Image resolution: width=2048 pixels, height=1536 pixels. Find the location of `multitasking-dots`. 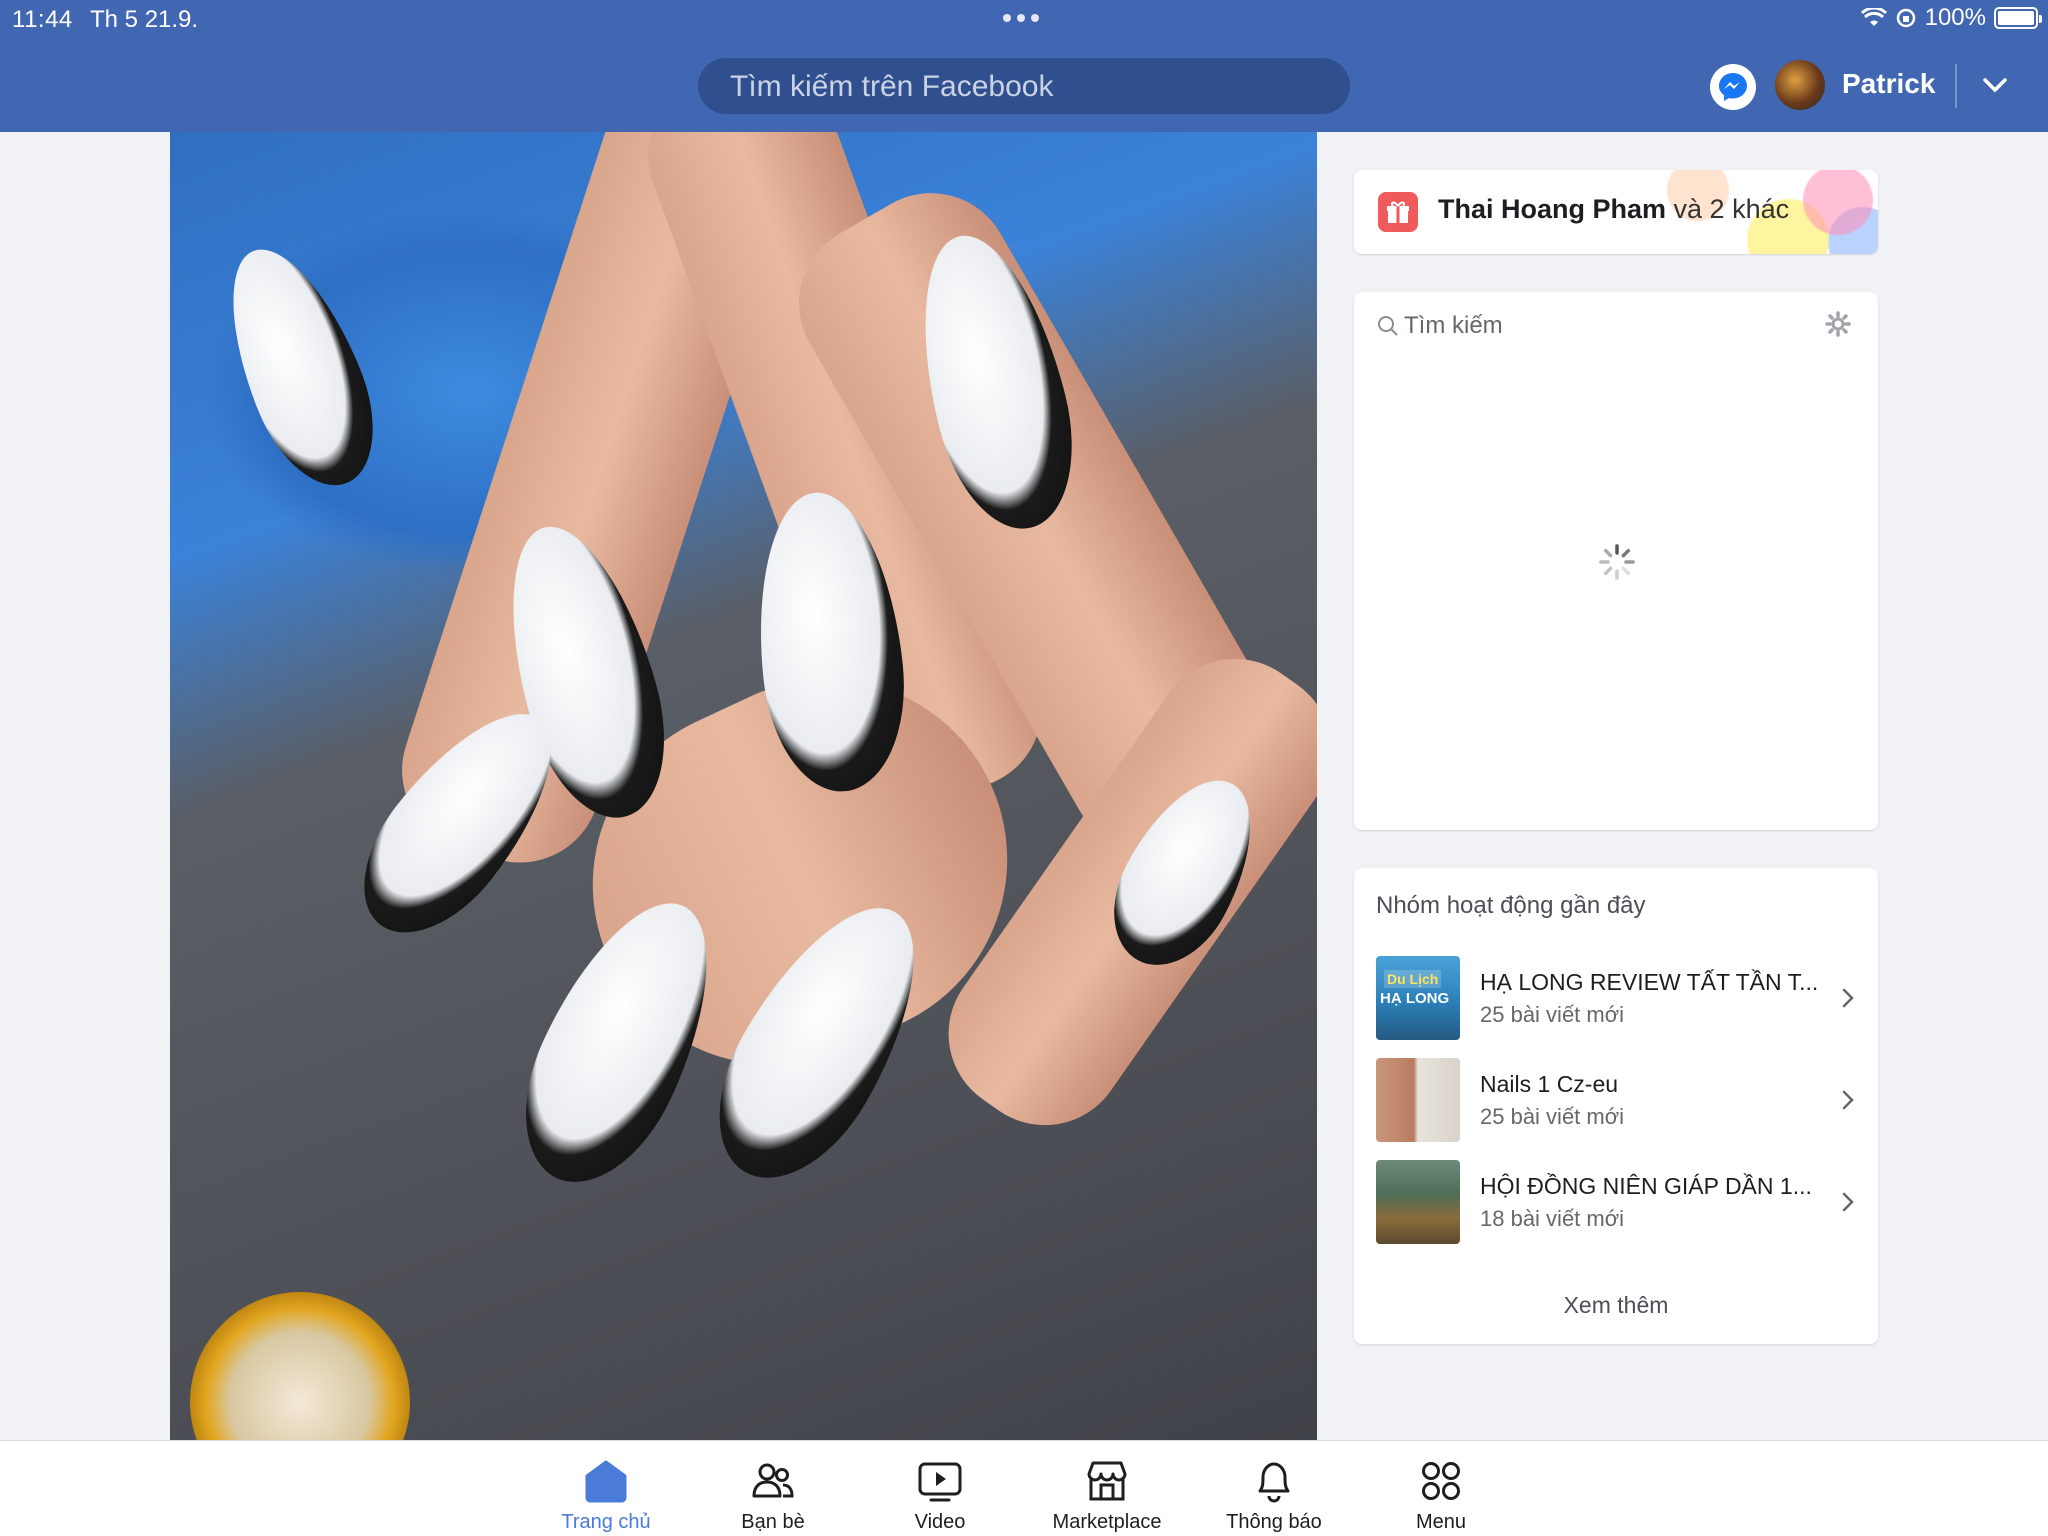

multitasking-dots is located at coordinates (1021, 18).